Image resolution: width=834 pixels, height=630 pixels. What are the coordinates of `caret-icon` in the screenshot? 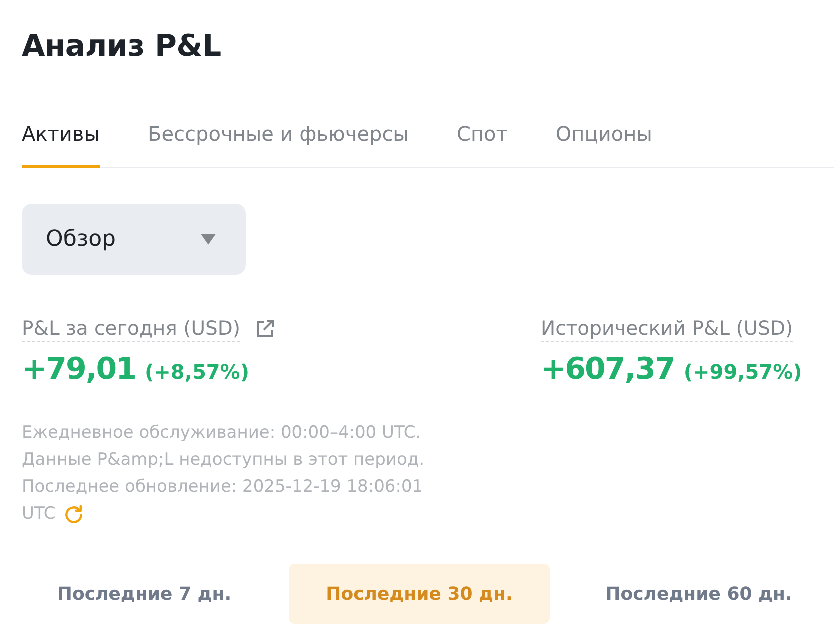 It's located at (208, 239).